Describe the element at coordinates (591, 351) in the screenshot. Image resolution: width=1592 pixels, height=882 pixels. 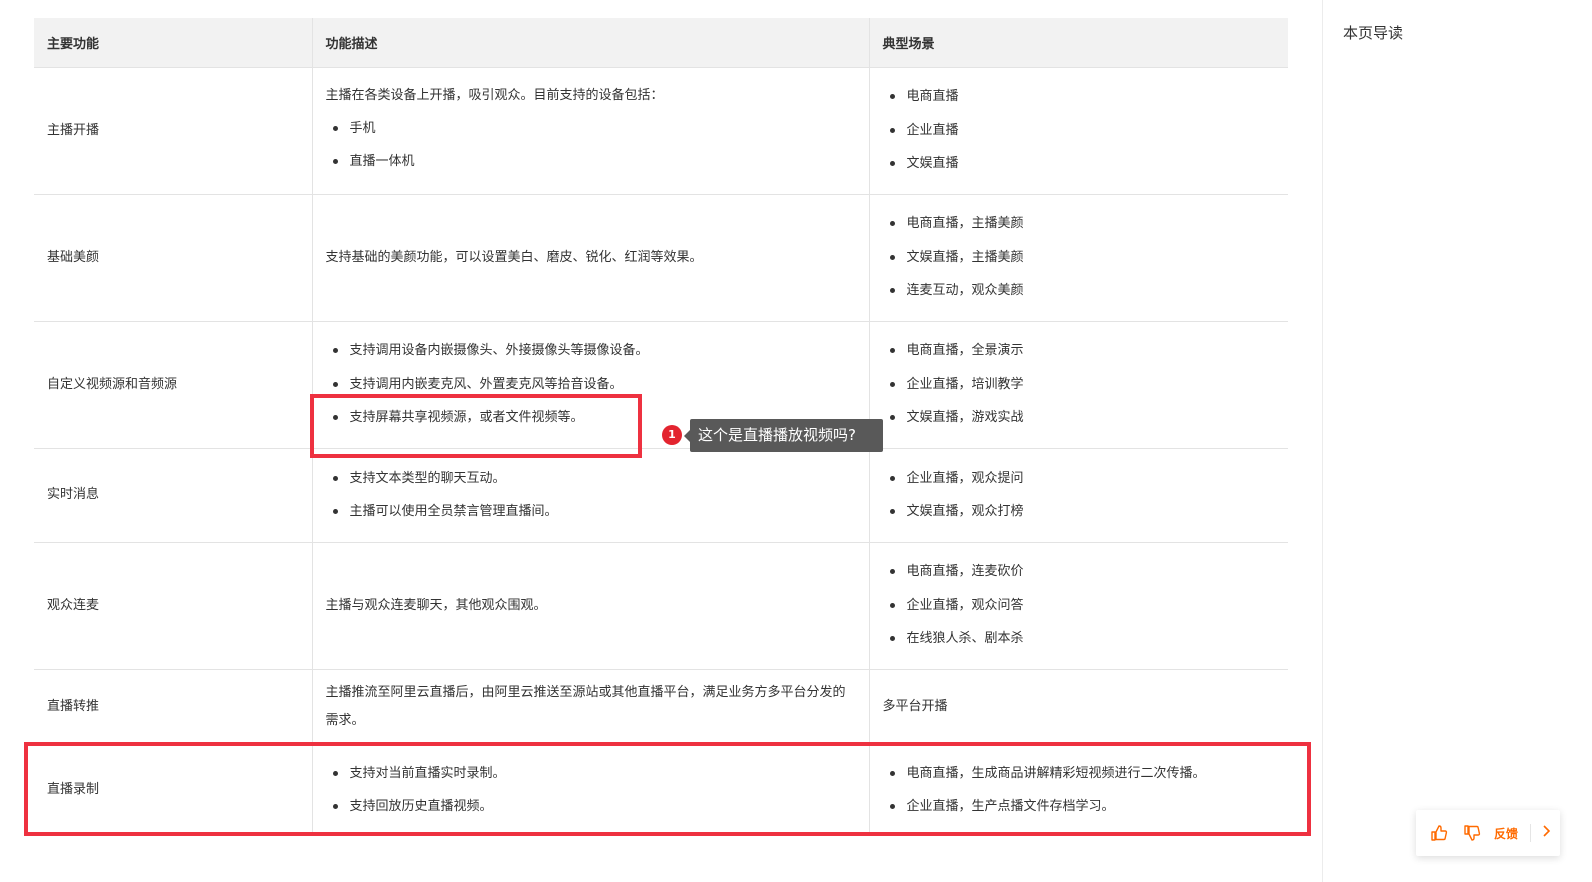
I see `list-item: 支持调用设备内嵌摄像头、外接摄像头等摄像设备。` at that location.